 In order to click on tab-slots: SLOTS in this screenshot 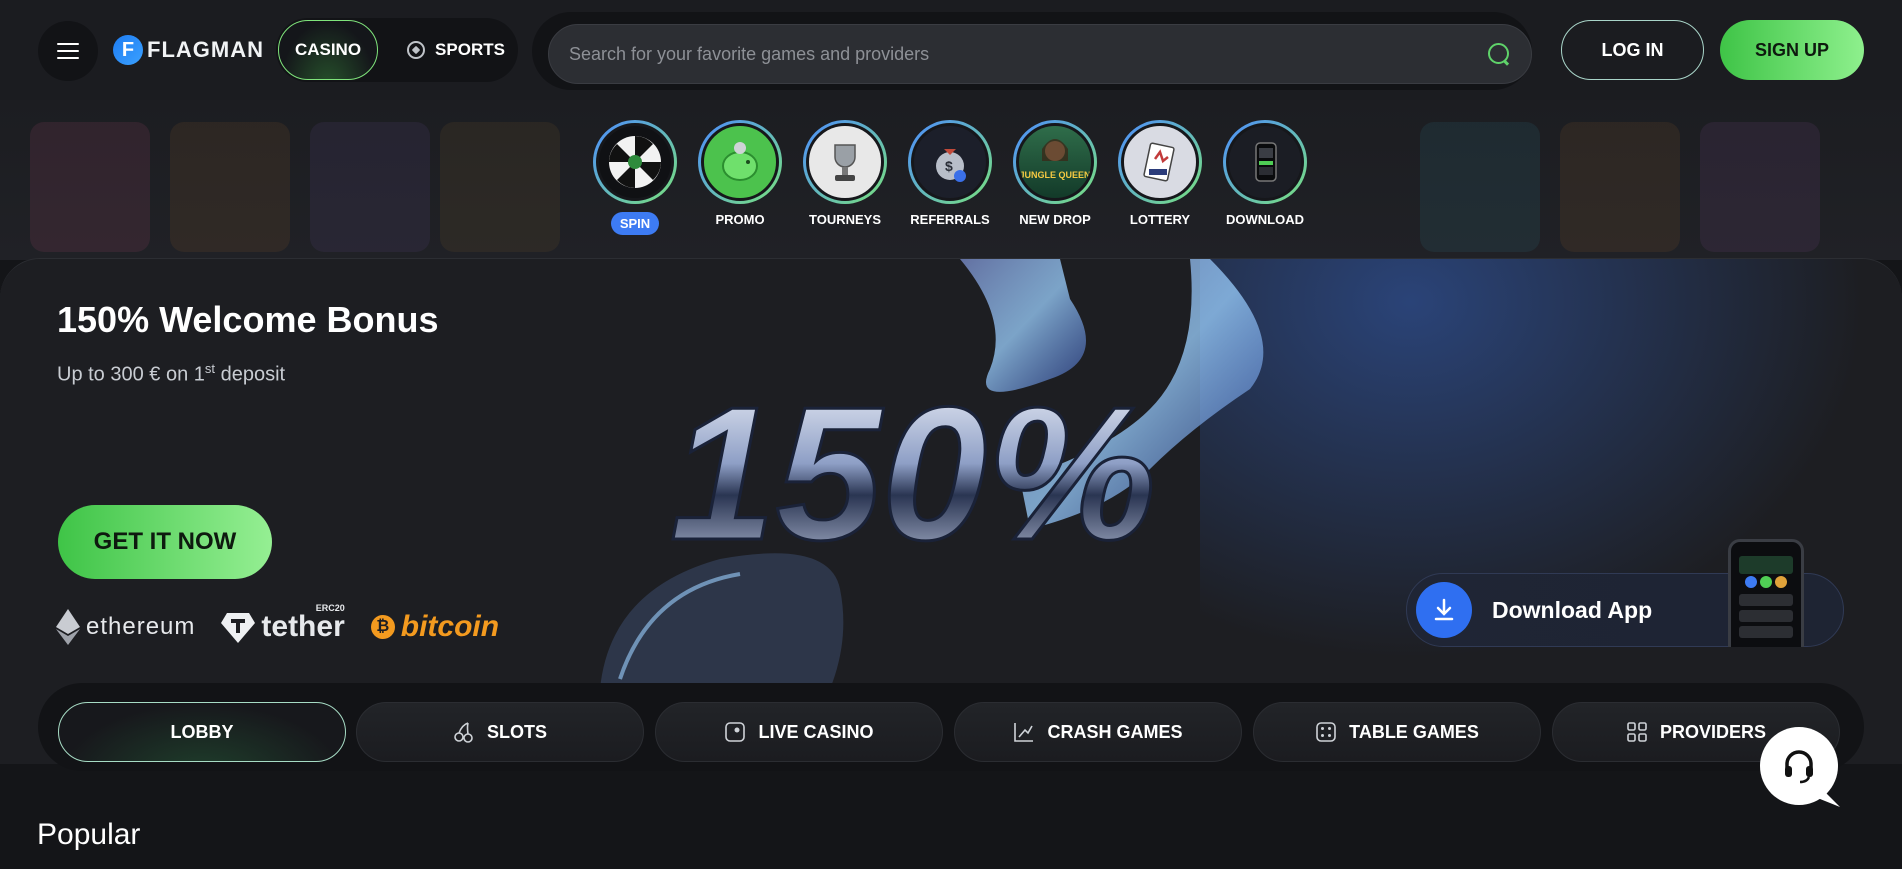, I will do `click(500, 732)`.